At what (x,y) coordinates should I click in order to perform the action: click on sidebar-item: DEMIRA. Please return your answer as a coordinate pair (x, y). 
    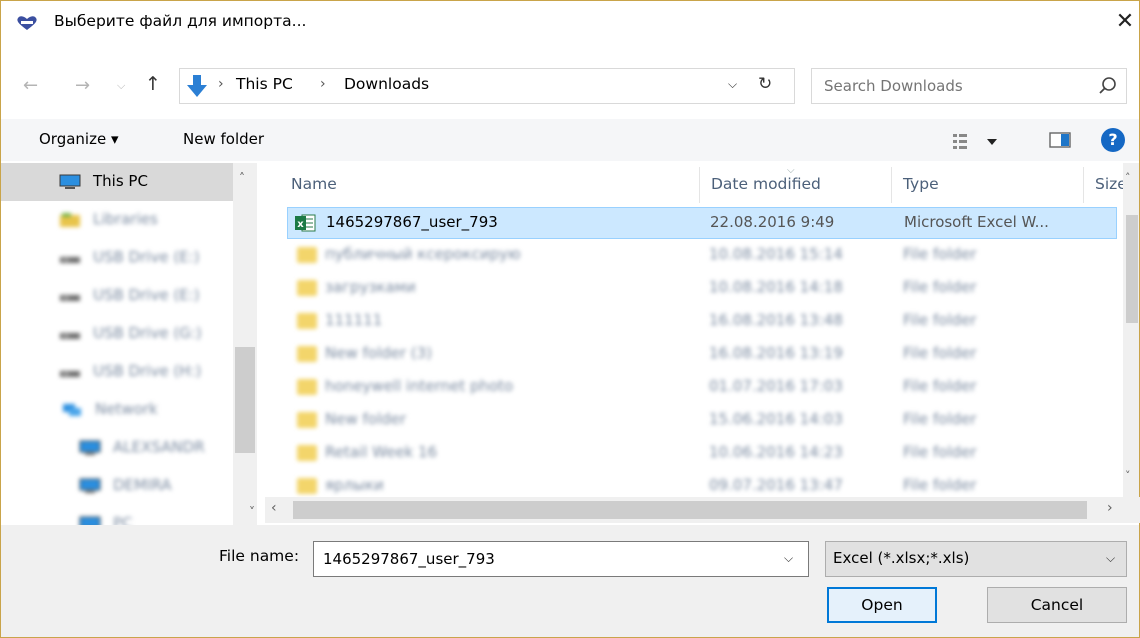
    Looking at the image, I should click on (117, 486).